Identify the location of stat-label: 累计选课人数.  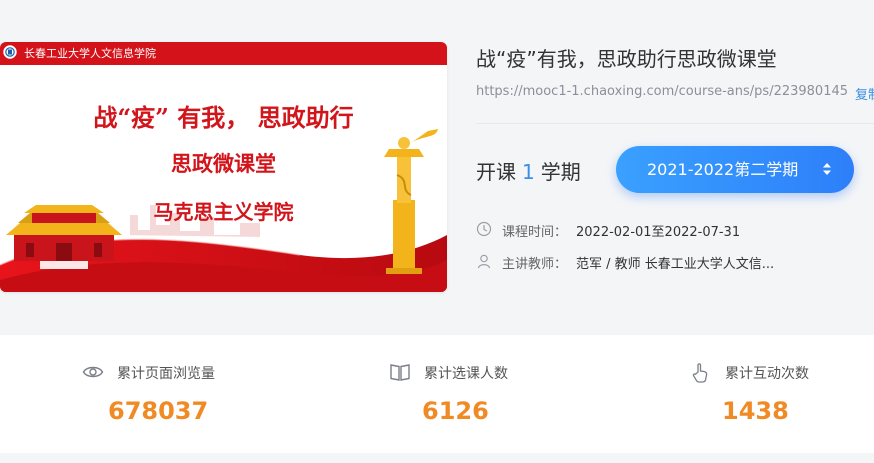
(466, 374).